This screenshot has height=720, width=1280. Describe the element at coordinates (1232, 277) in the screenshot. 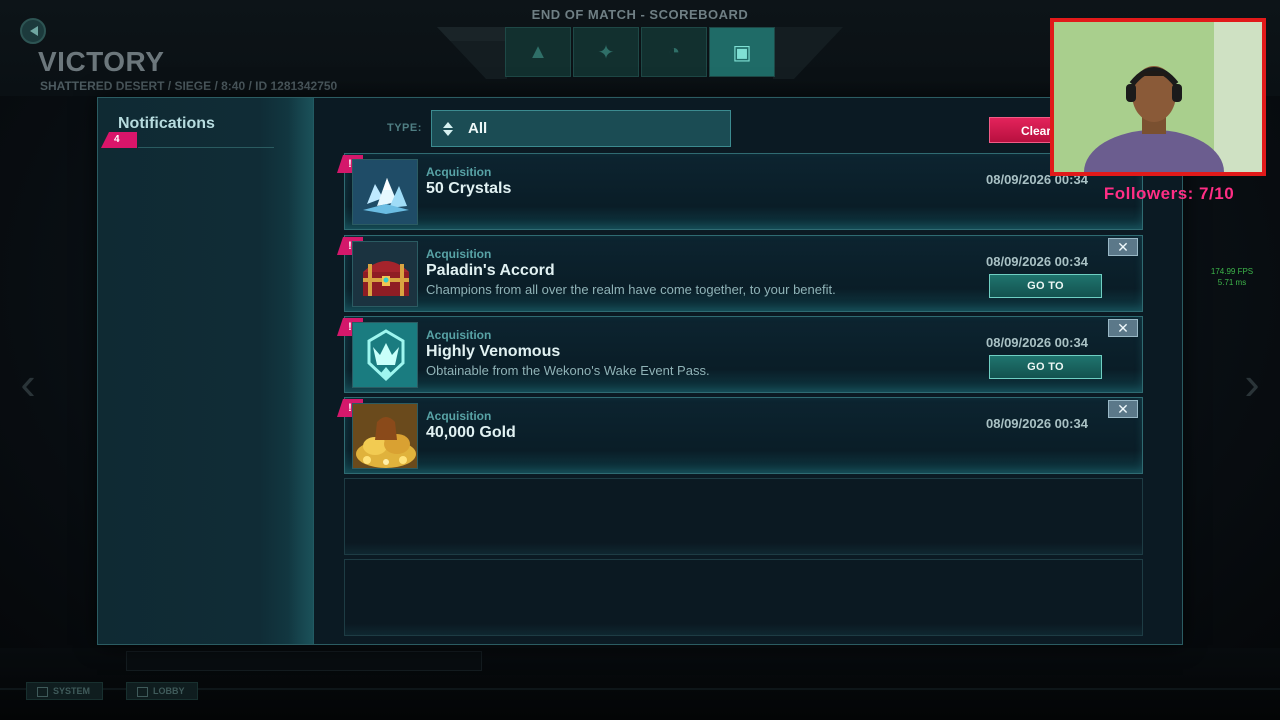

I see `fps-counter: 174.99 FPS 5.71 ms` at that location.